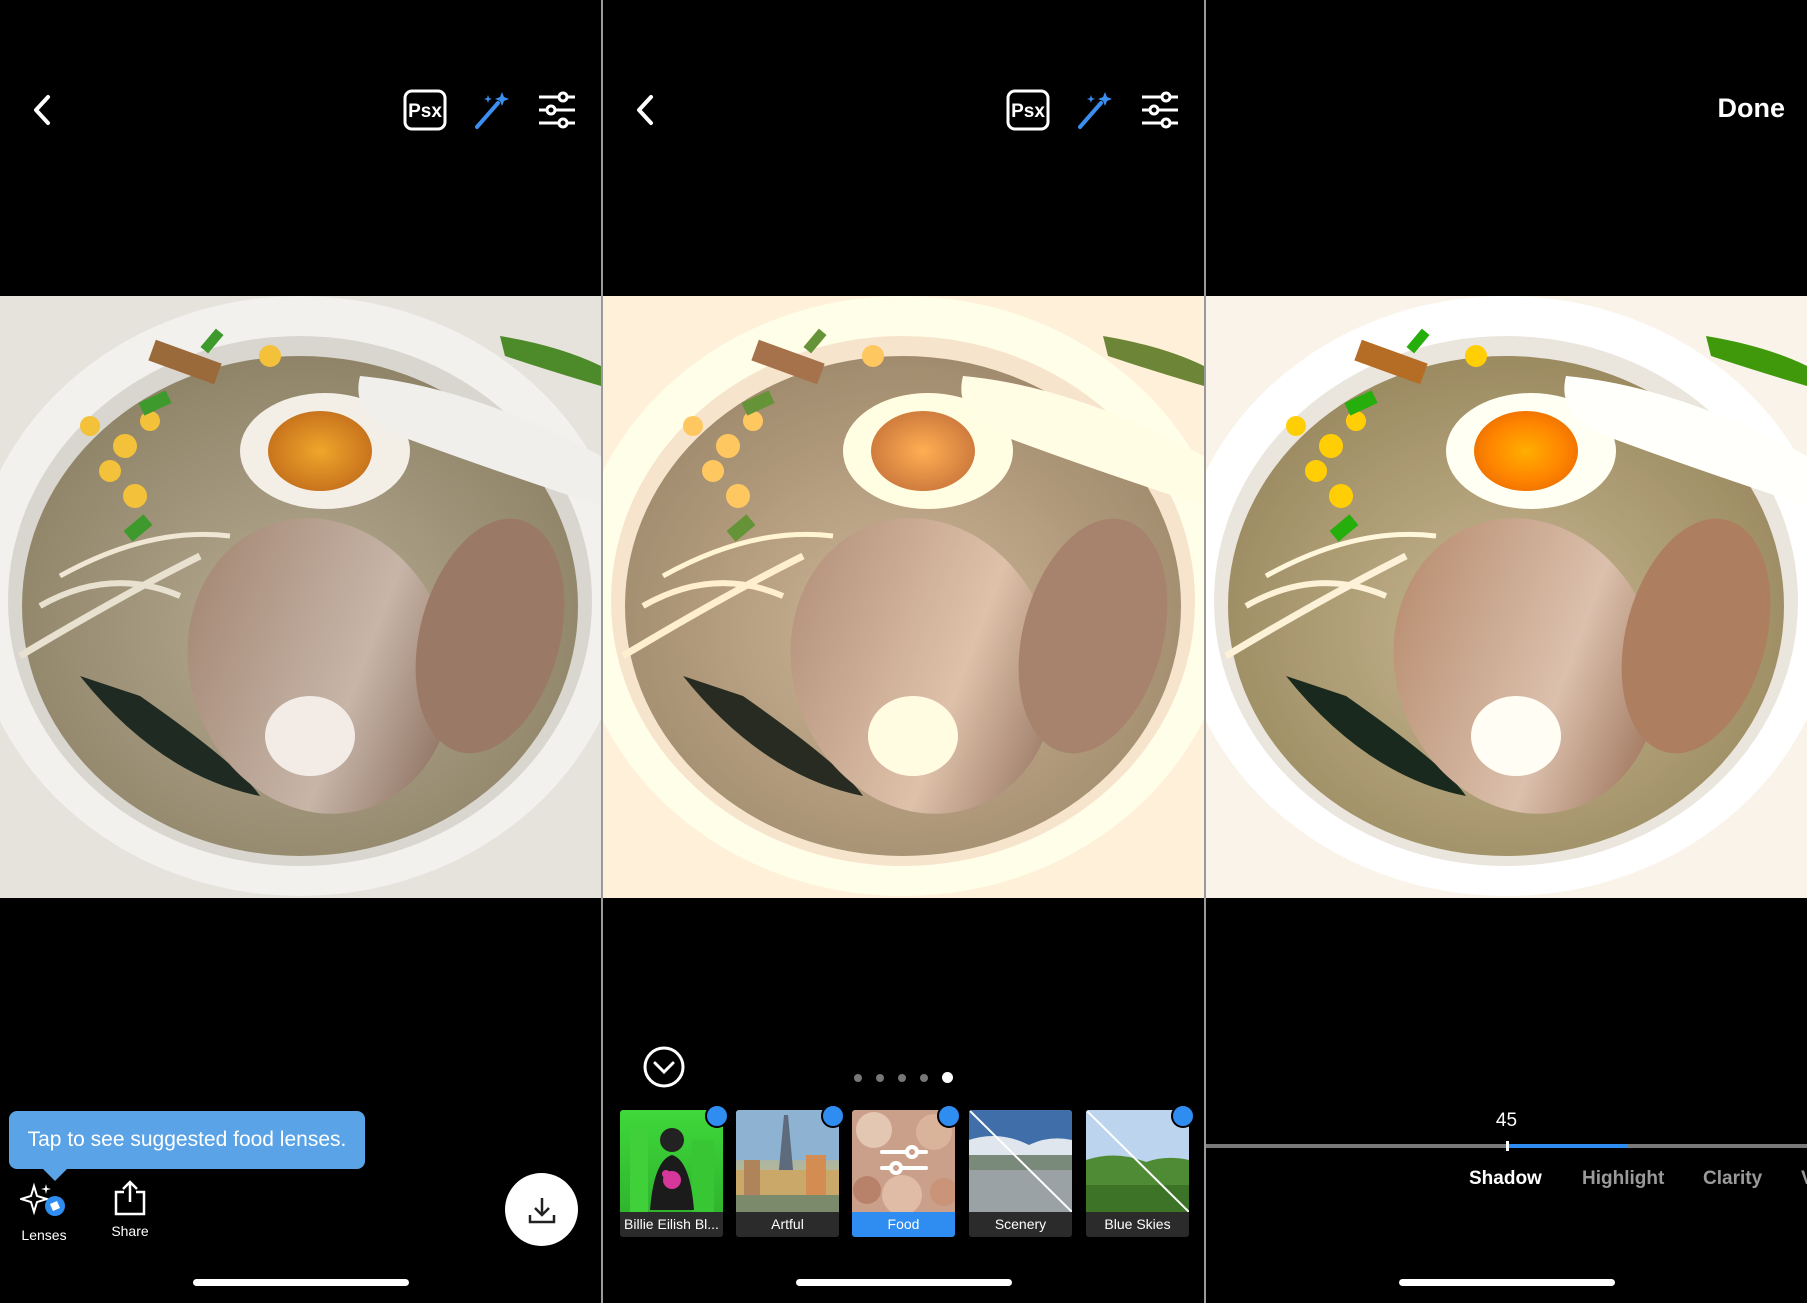  Describe the element at coordinates (1623, 1179) in the screenshot. I see `tab-highlight: Highlight` at that location.